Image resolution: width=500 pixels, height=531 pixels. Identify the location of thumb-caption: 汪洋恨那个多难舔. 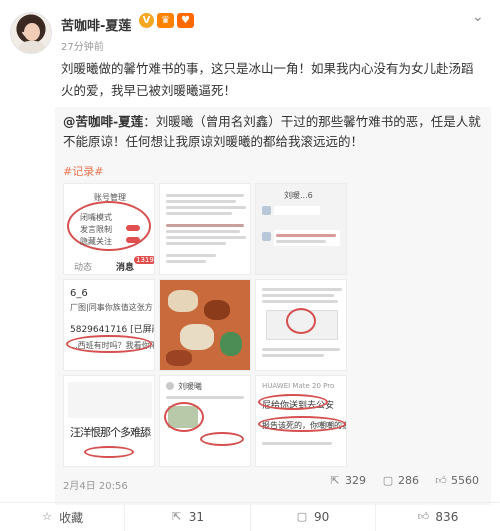
(110, 432).